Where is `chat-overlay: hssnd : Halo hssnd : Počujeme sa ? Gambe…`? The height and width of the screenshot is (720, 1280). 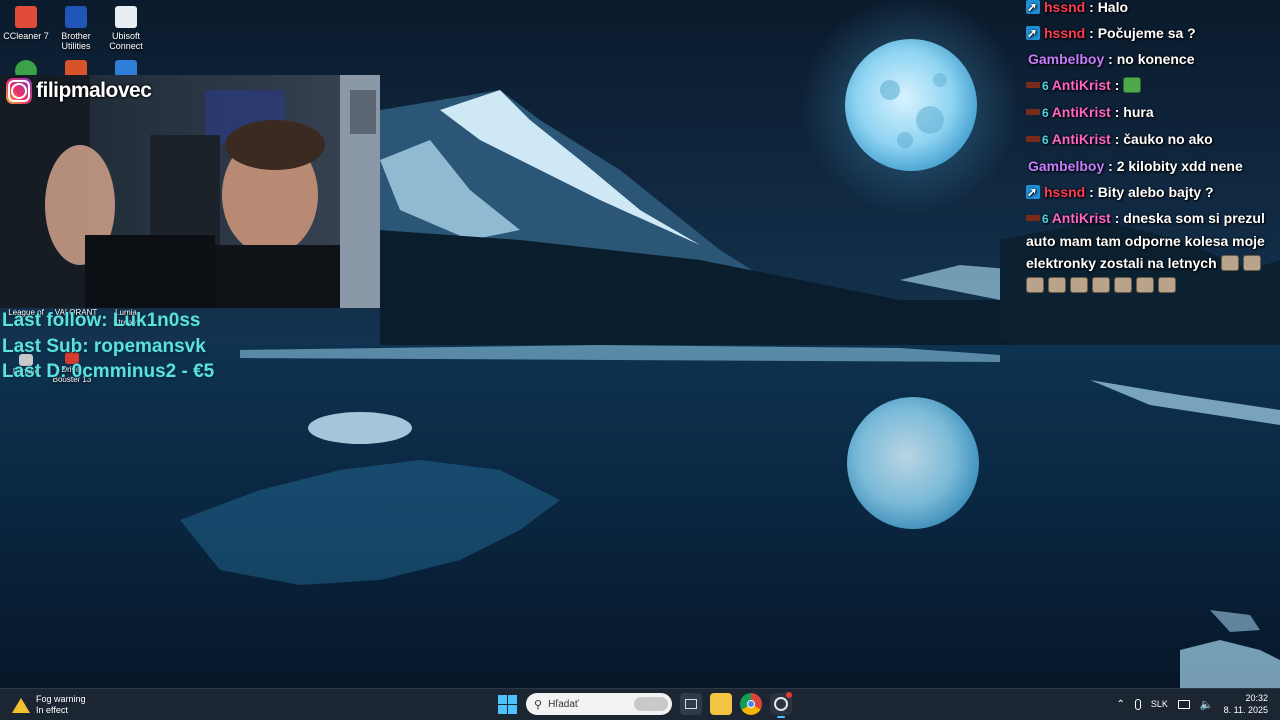 chat-overlay: hssnd : Halo hssnd : Počujeme sa ? Gambe… is located at coordinates (1152, 150).